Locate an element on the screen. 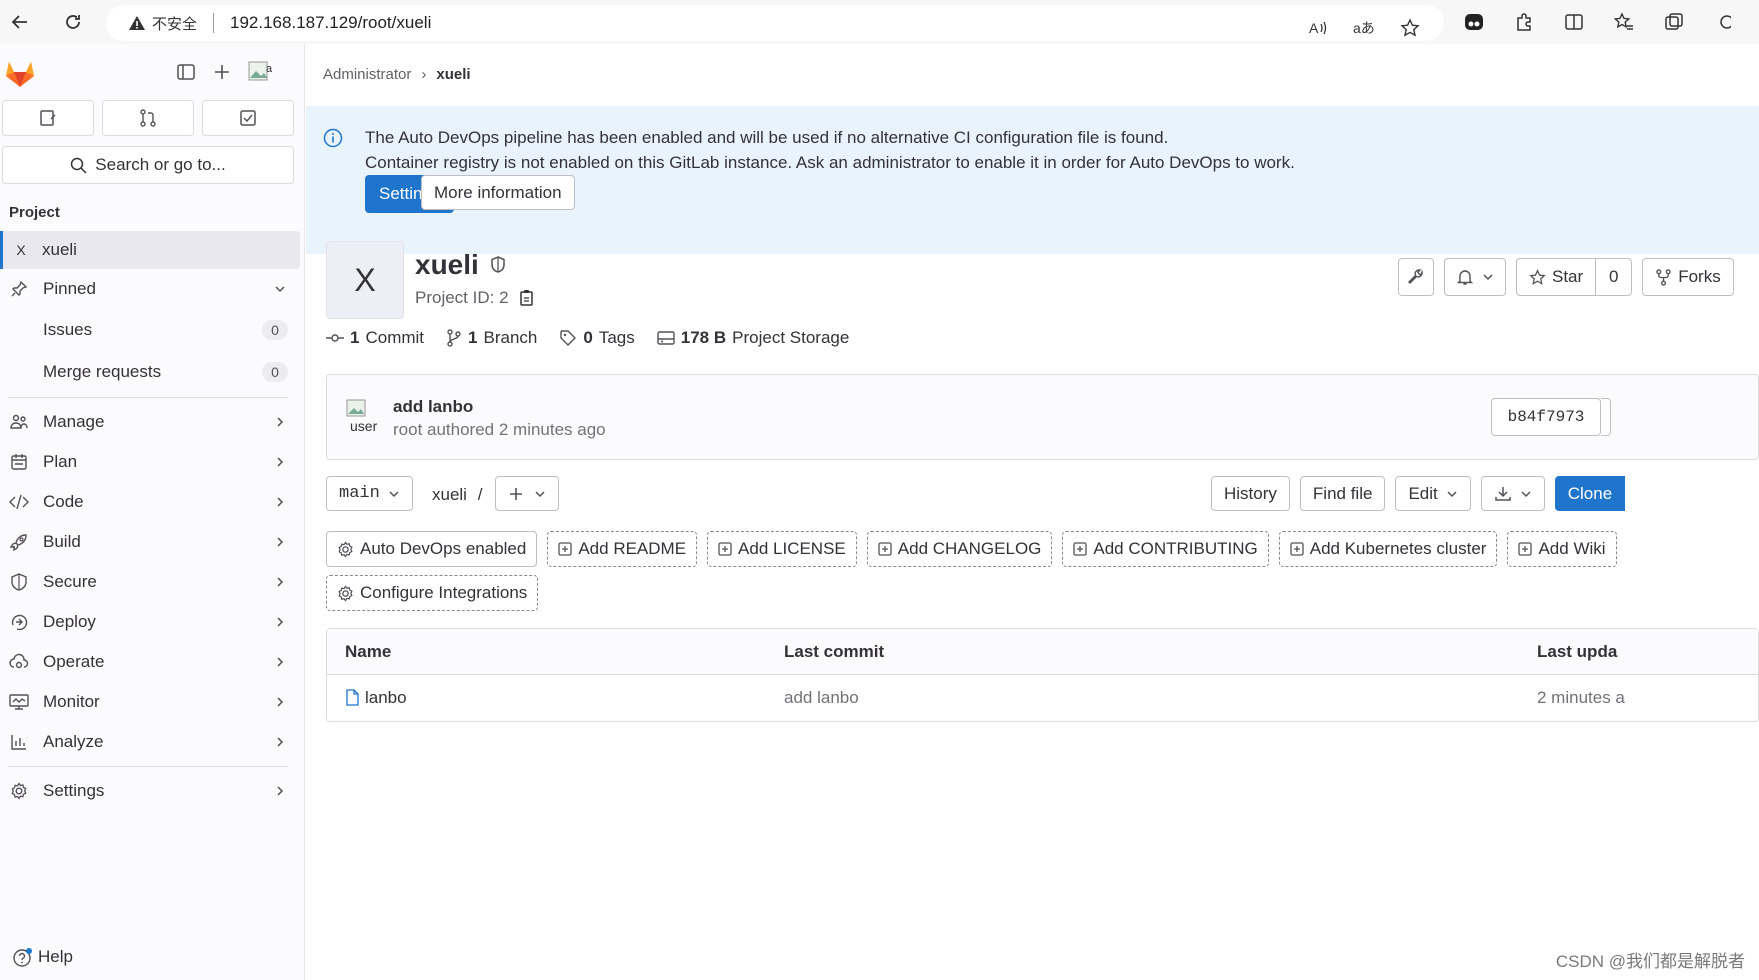  project-name: xueli is located at coordinates (447, 264).